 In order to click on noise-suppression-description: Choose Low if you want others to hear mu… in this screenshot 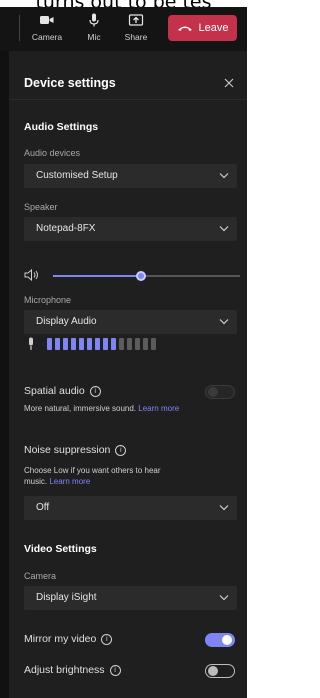, I will do `click(92, 476)`.